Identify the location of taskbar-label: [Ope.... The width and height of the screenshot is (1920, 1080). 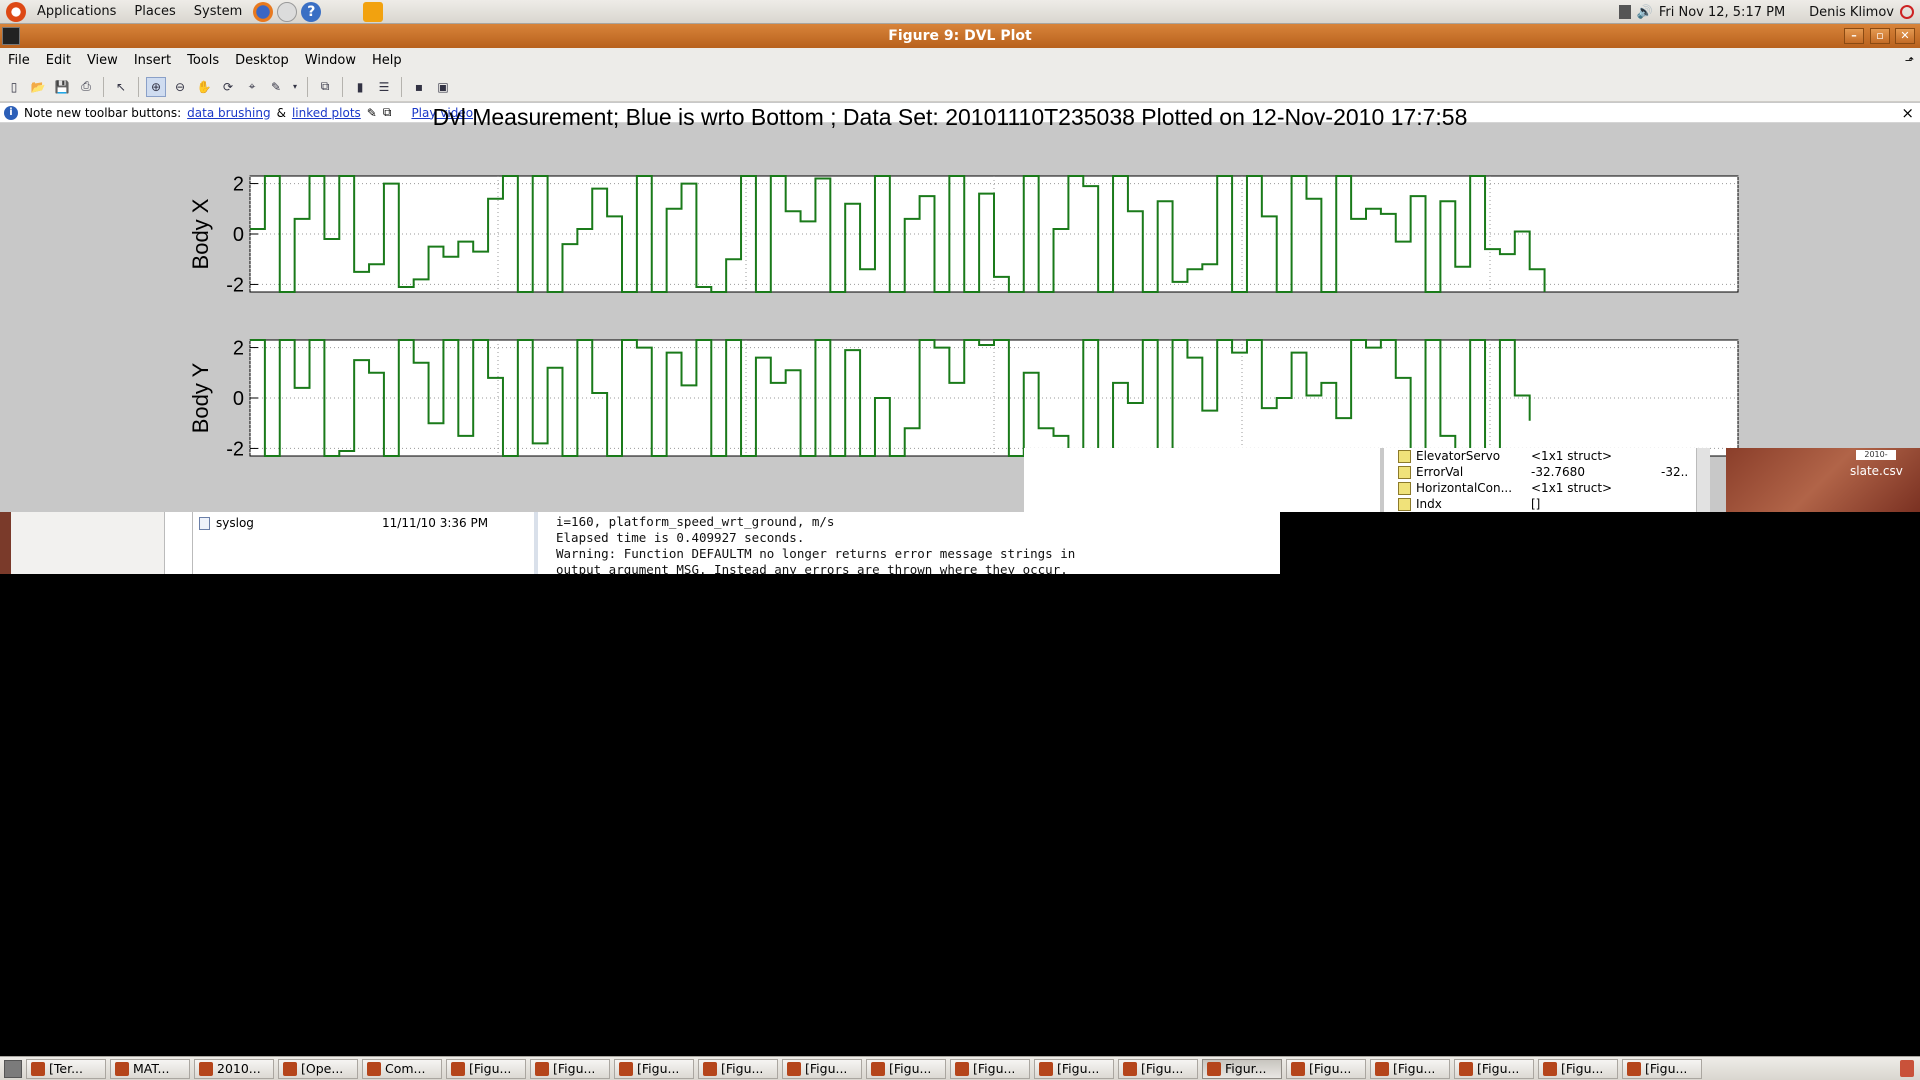
(322, 1068).